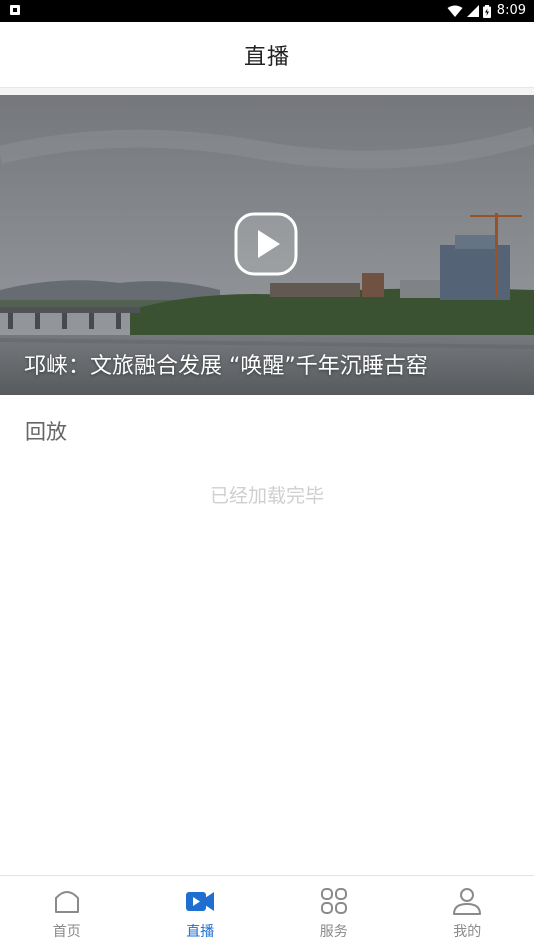 The height and width of the screenshot is (950, 534). I want to click on home-icon, so click(66, 902).